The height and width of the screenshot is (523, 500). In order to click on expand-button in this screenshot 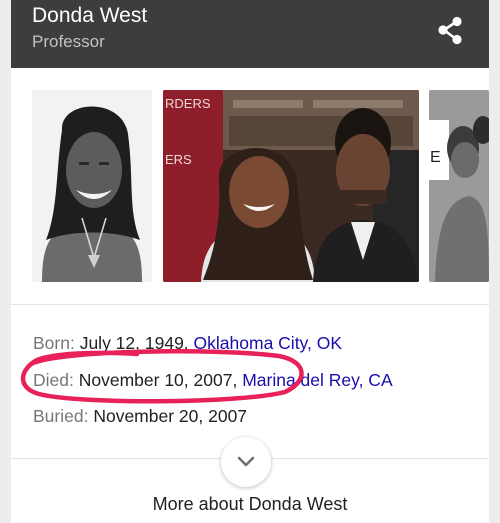, I will do `click(246, 462)`.